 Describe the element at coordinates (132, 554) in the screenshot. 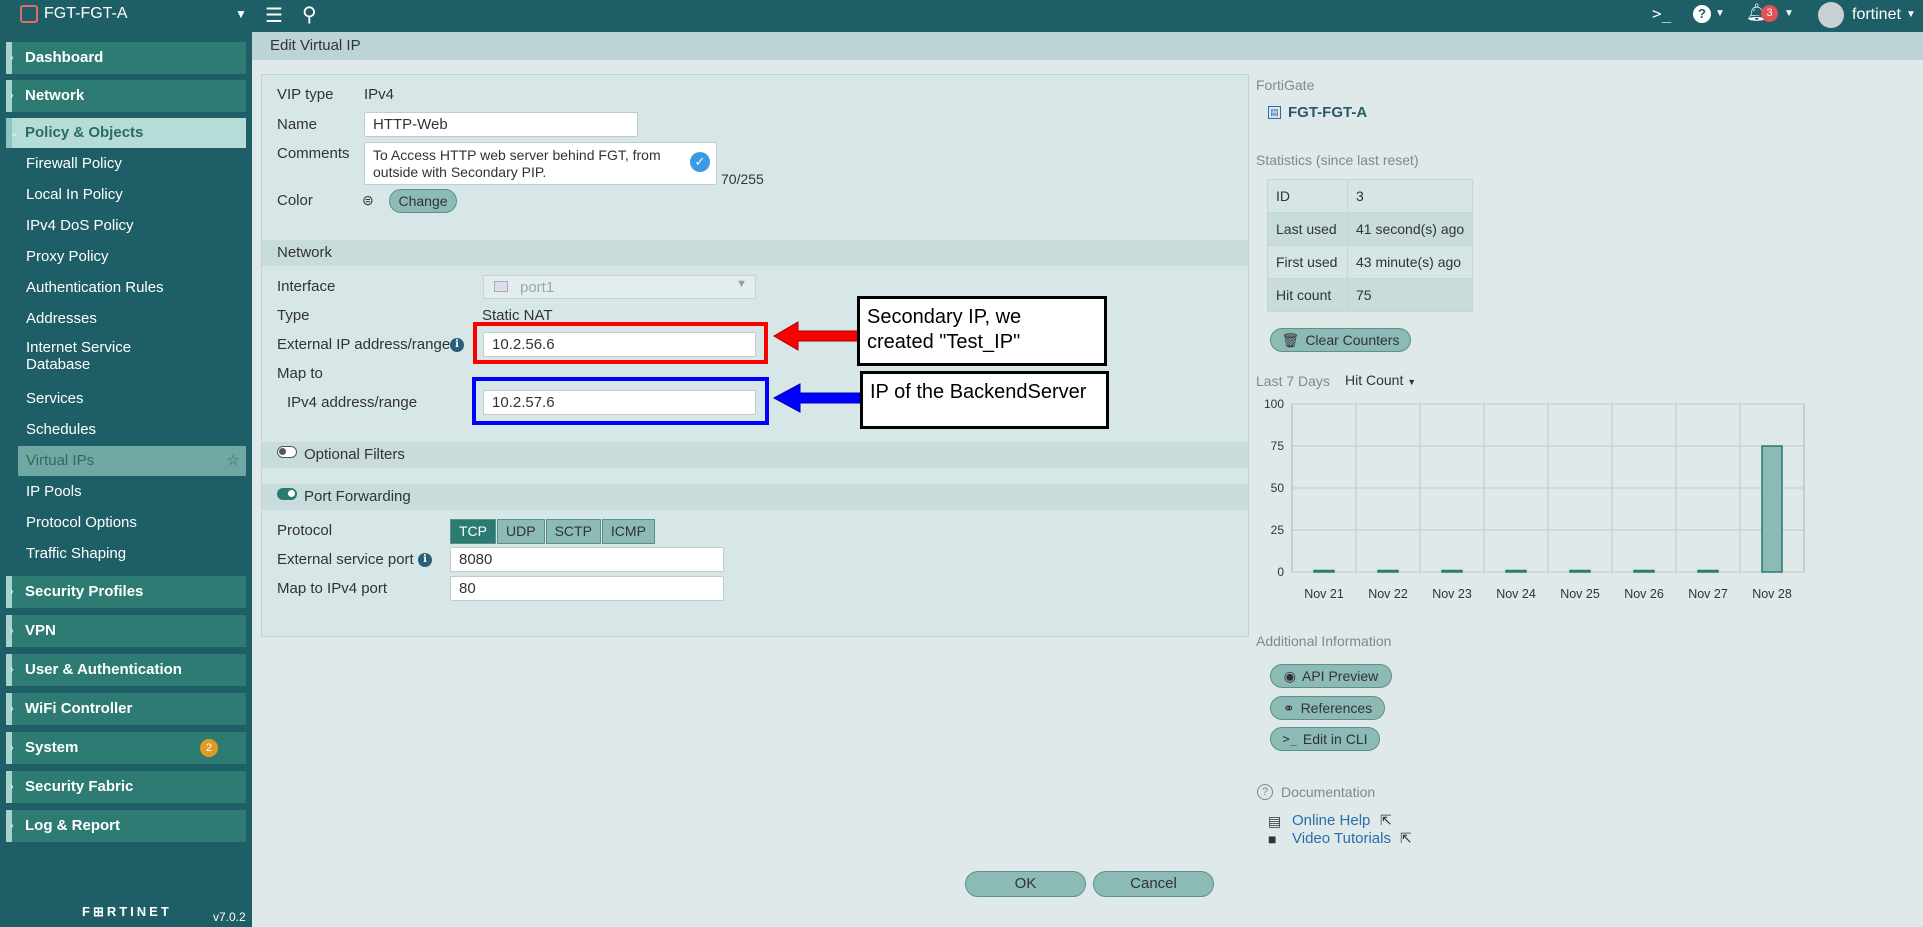

I see `sidebar-item-traffic-shaping: Traffic Shaping` at that location.